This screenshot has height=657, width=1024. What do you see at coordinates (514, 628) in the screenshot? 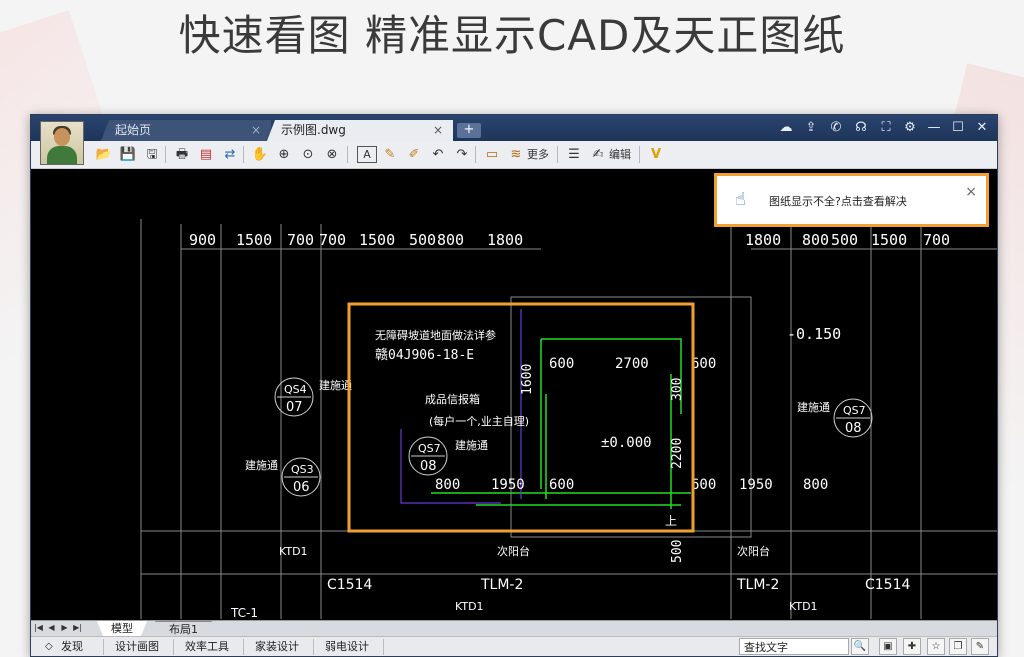
I see `layout-tabs-bar: |◀ ◀ ▶ ▶| 模型 布局1` at bounding box center [514, 628].